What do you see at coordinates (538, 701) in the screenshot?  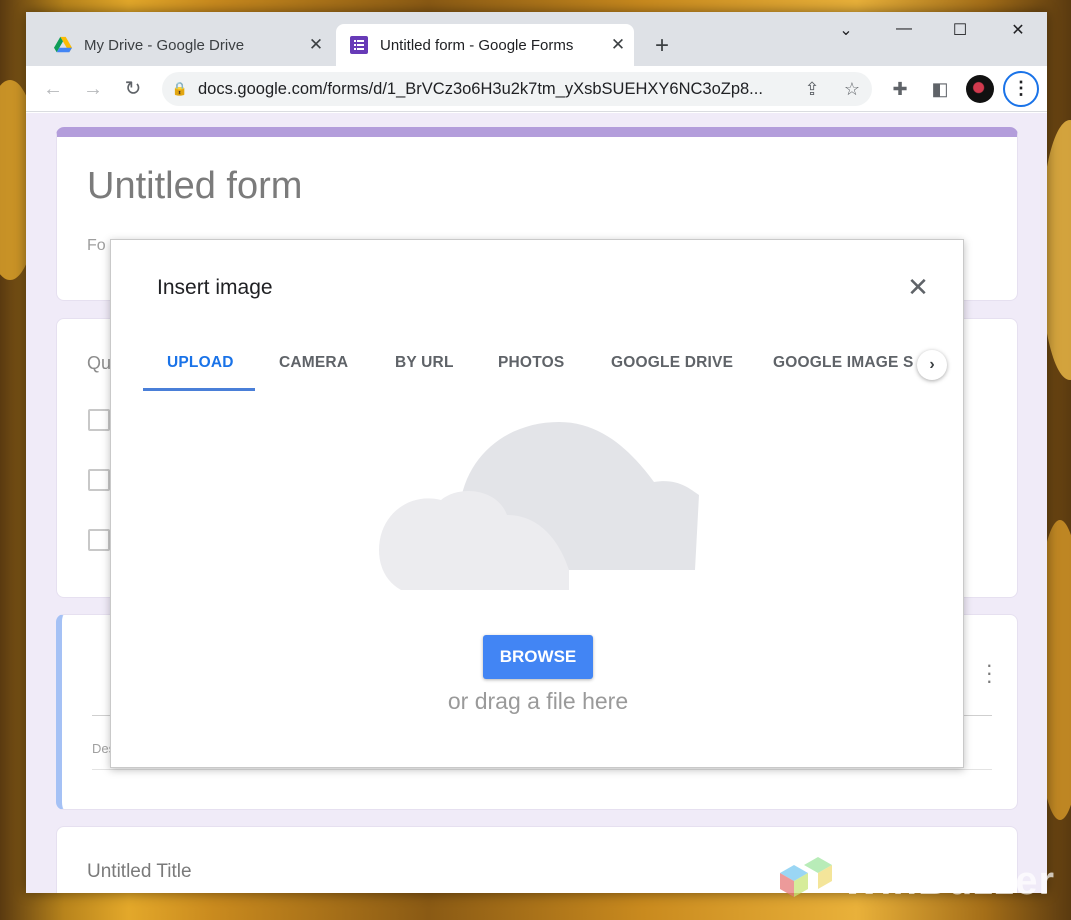 I see `drag-hint: or drag a file here` at bounding box center [538, 701].